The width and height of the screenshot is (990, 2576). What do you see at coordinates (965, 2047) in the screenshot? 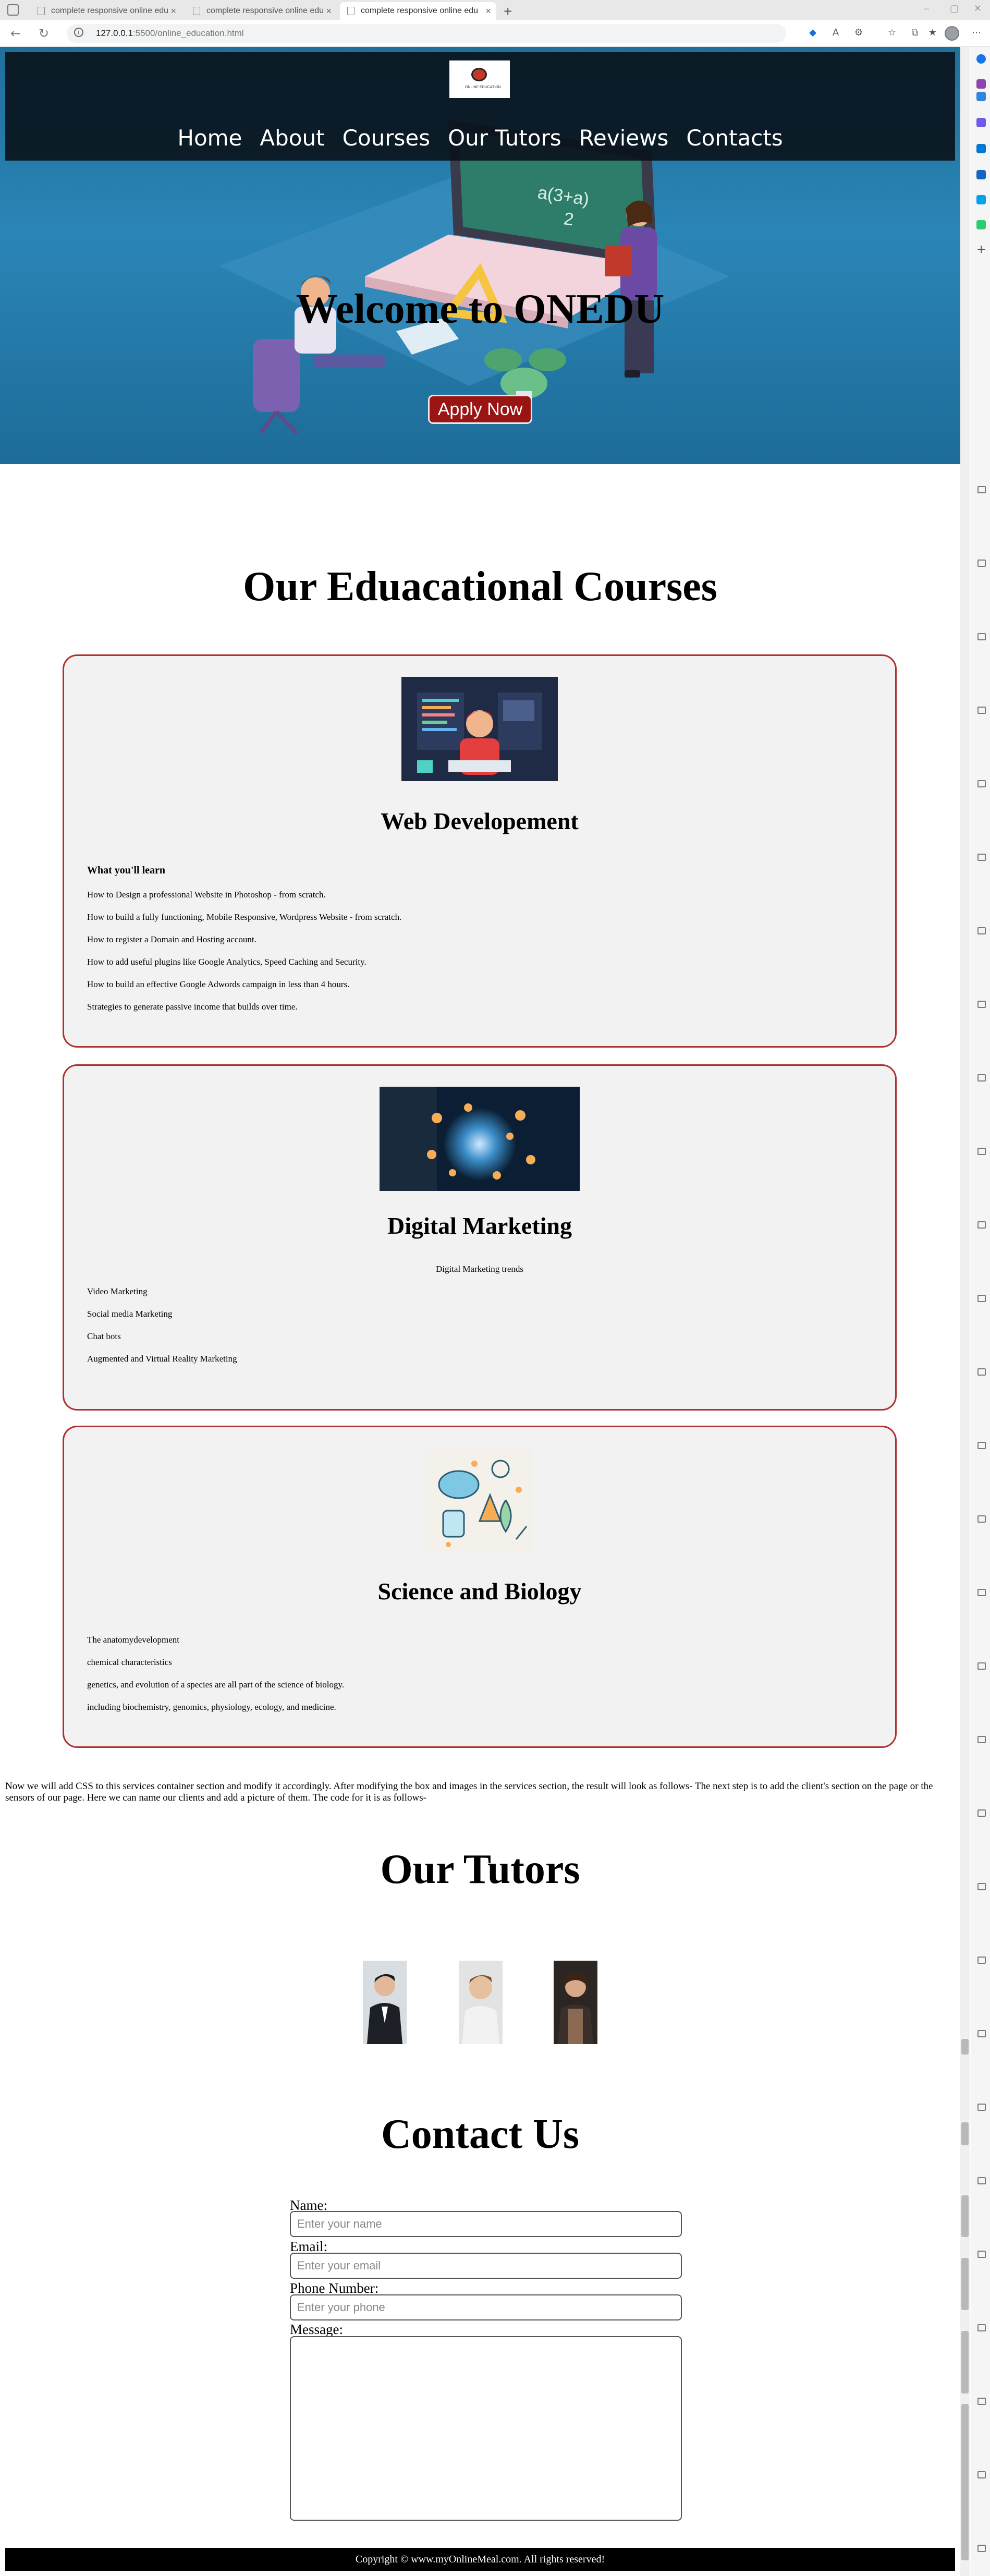
I see `scroll-thumb` at bounding box center [965, 2047].